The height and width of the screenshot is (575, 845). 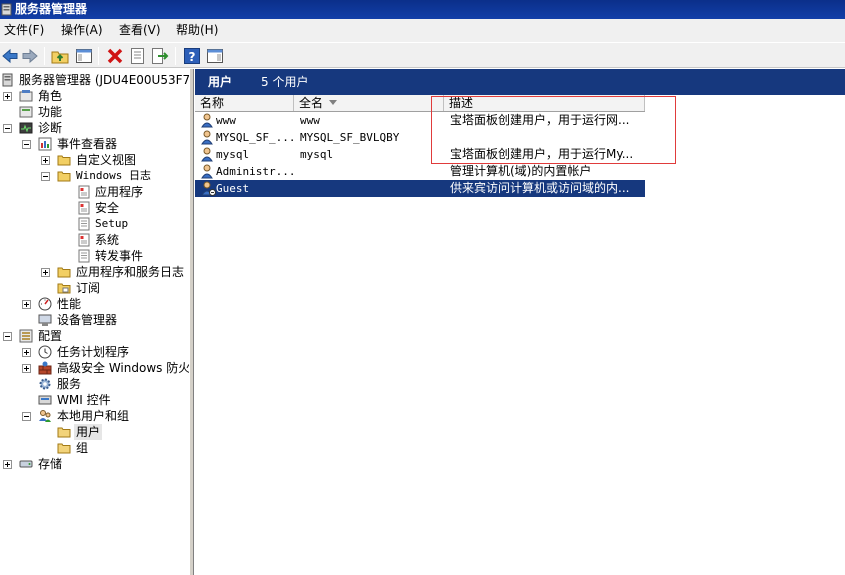 I want to click on column-header-fullname-label: 全名, so click(x=311, y=103).